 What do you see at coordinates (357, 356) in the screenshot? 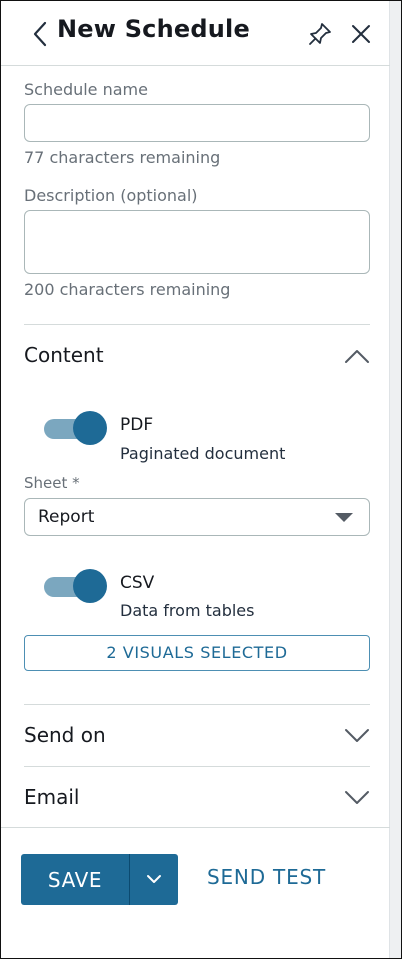
I see `chevron-up-icon` at bounding box center [357, 356].